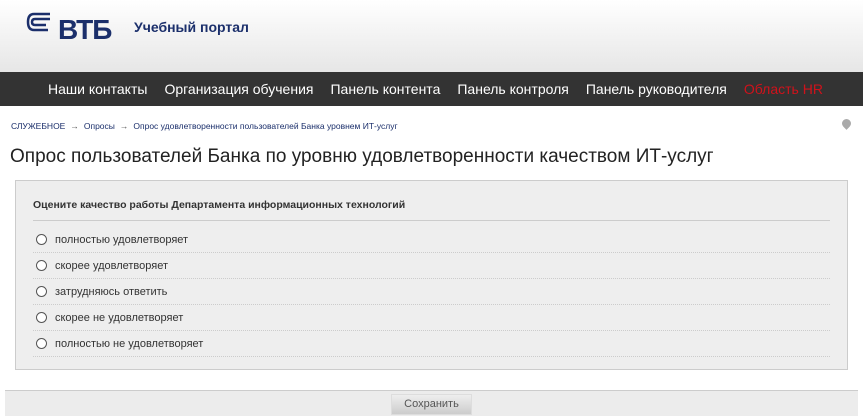 This screenshot has width=863, height=420. I want to click on option-1: полностью удовлетворяет, so click(431, 240).